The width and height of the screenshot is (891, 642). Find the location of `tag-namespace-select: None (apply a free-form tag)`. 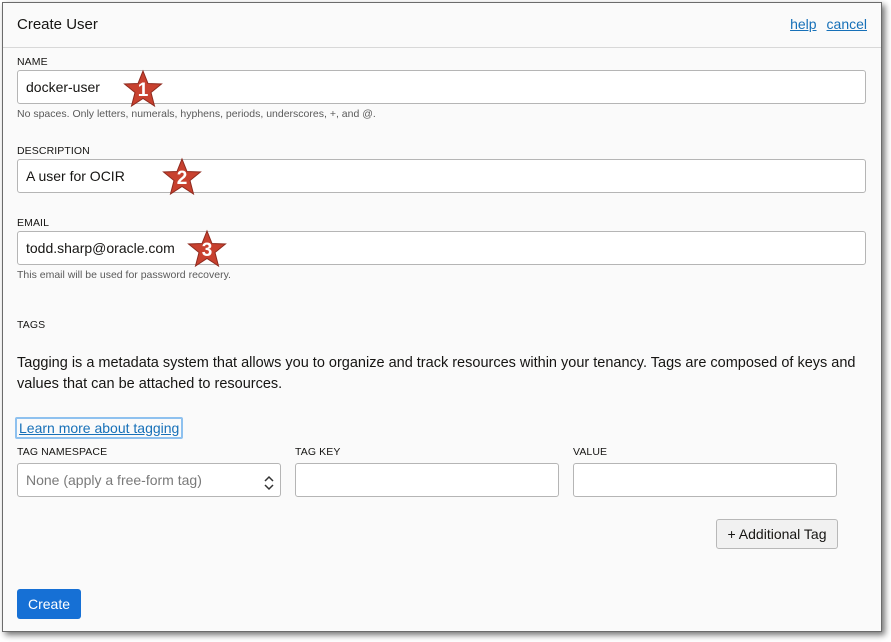

tag-namespace-select: None (apply a free-form tag) is located at coordinates (149, 480).